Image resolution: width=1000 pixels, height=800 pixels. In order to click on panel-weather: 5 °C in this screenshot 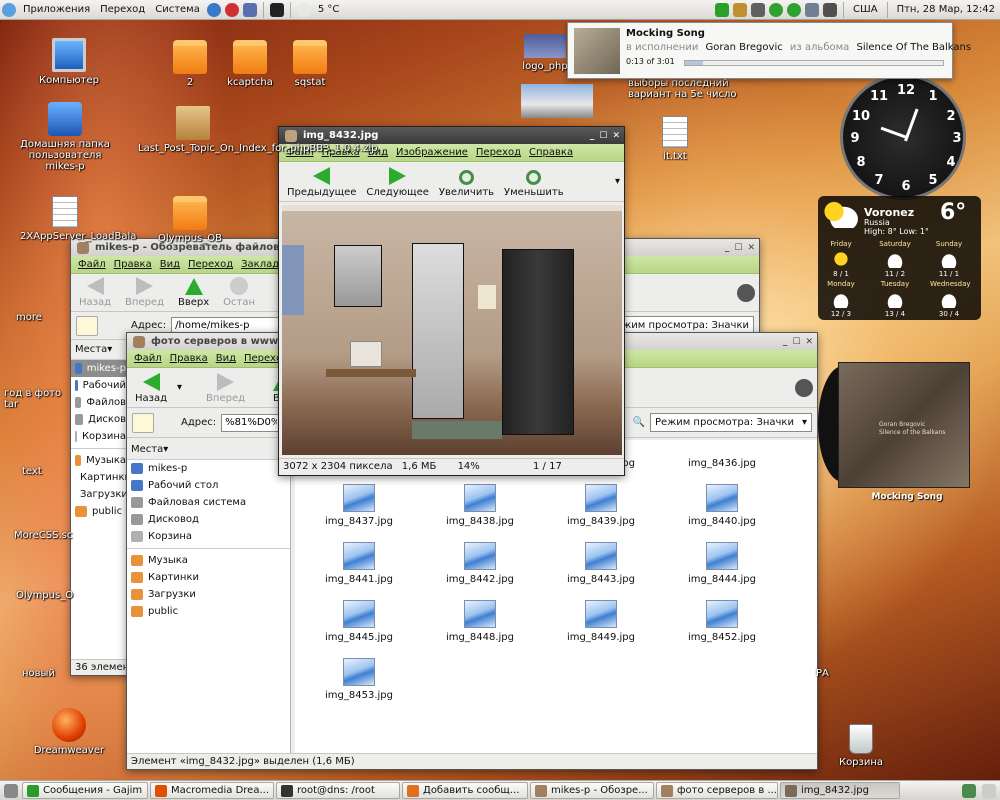, I will do `click(329, 9)`.